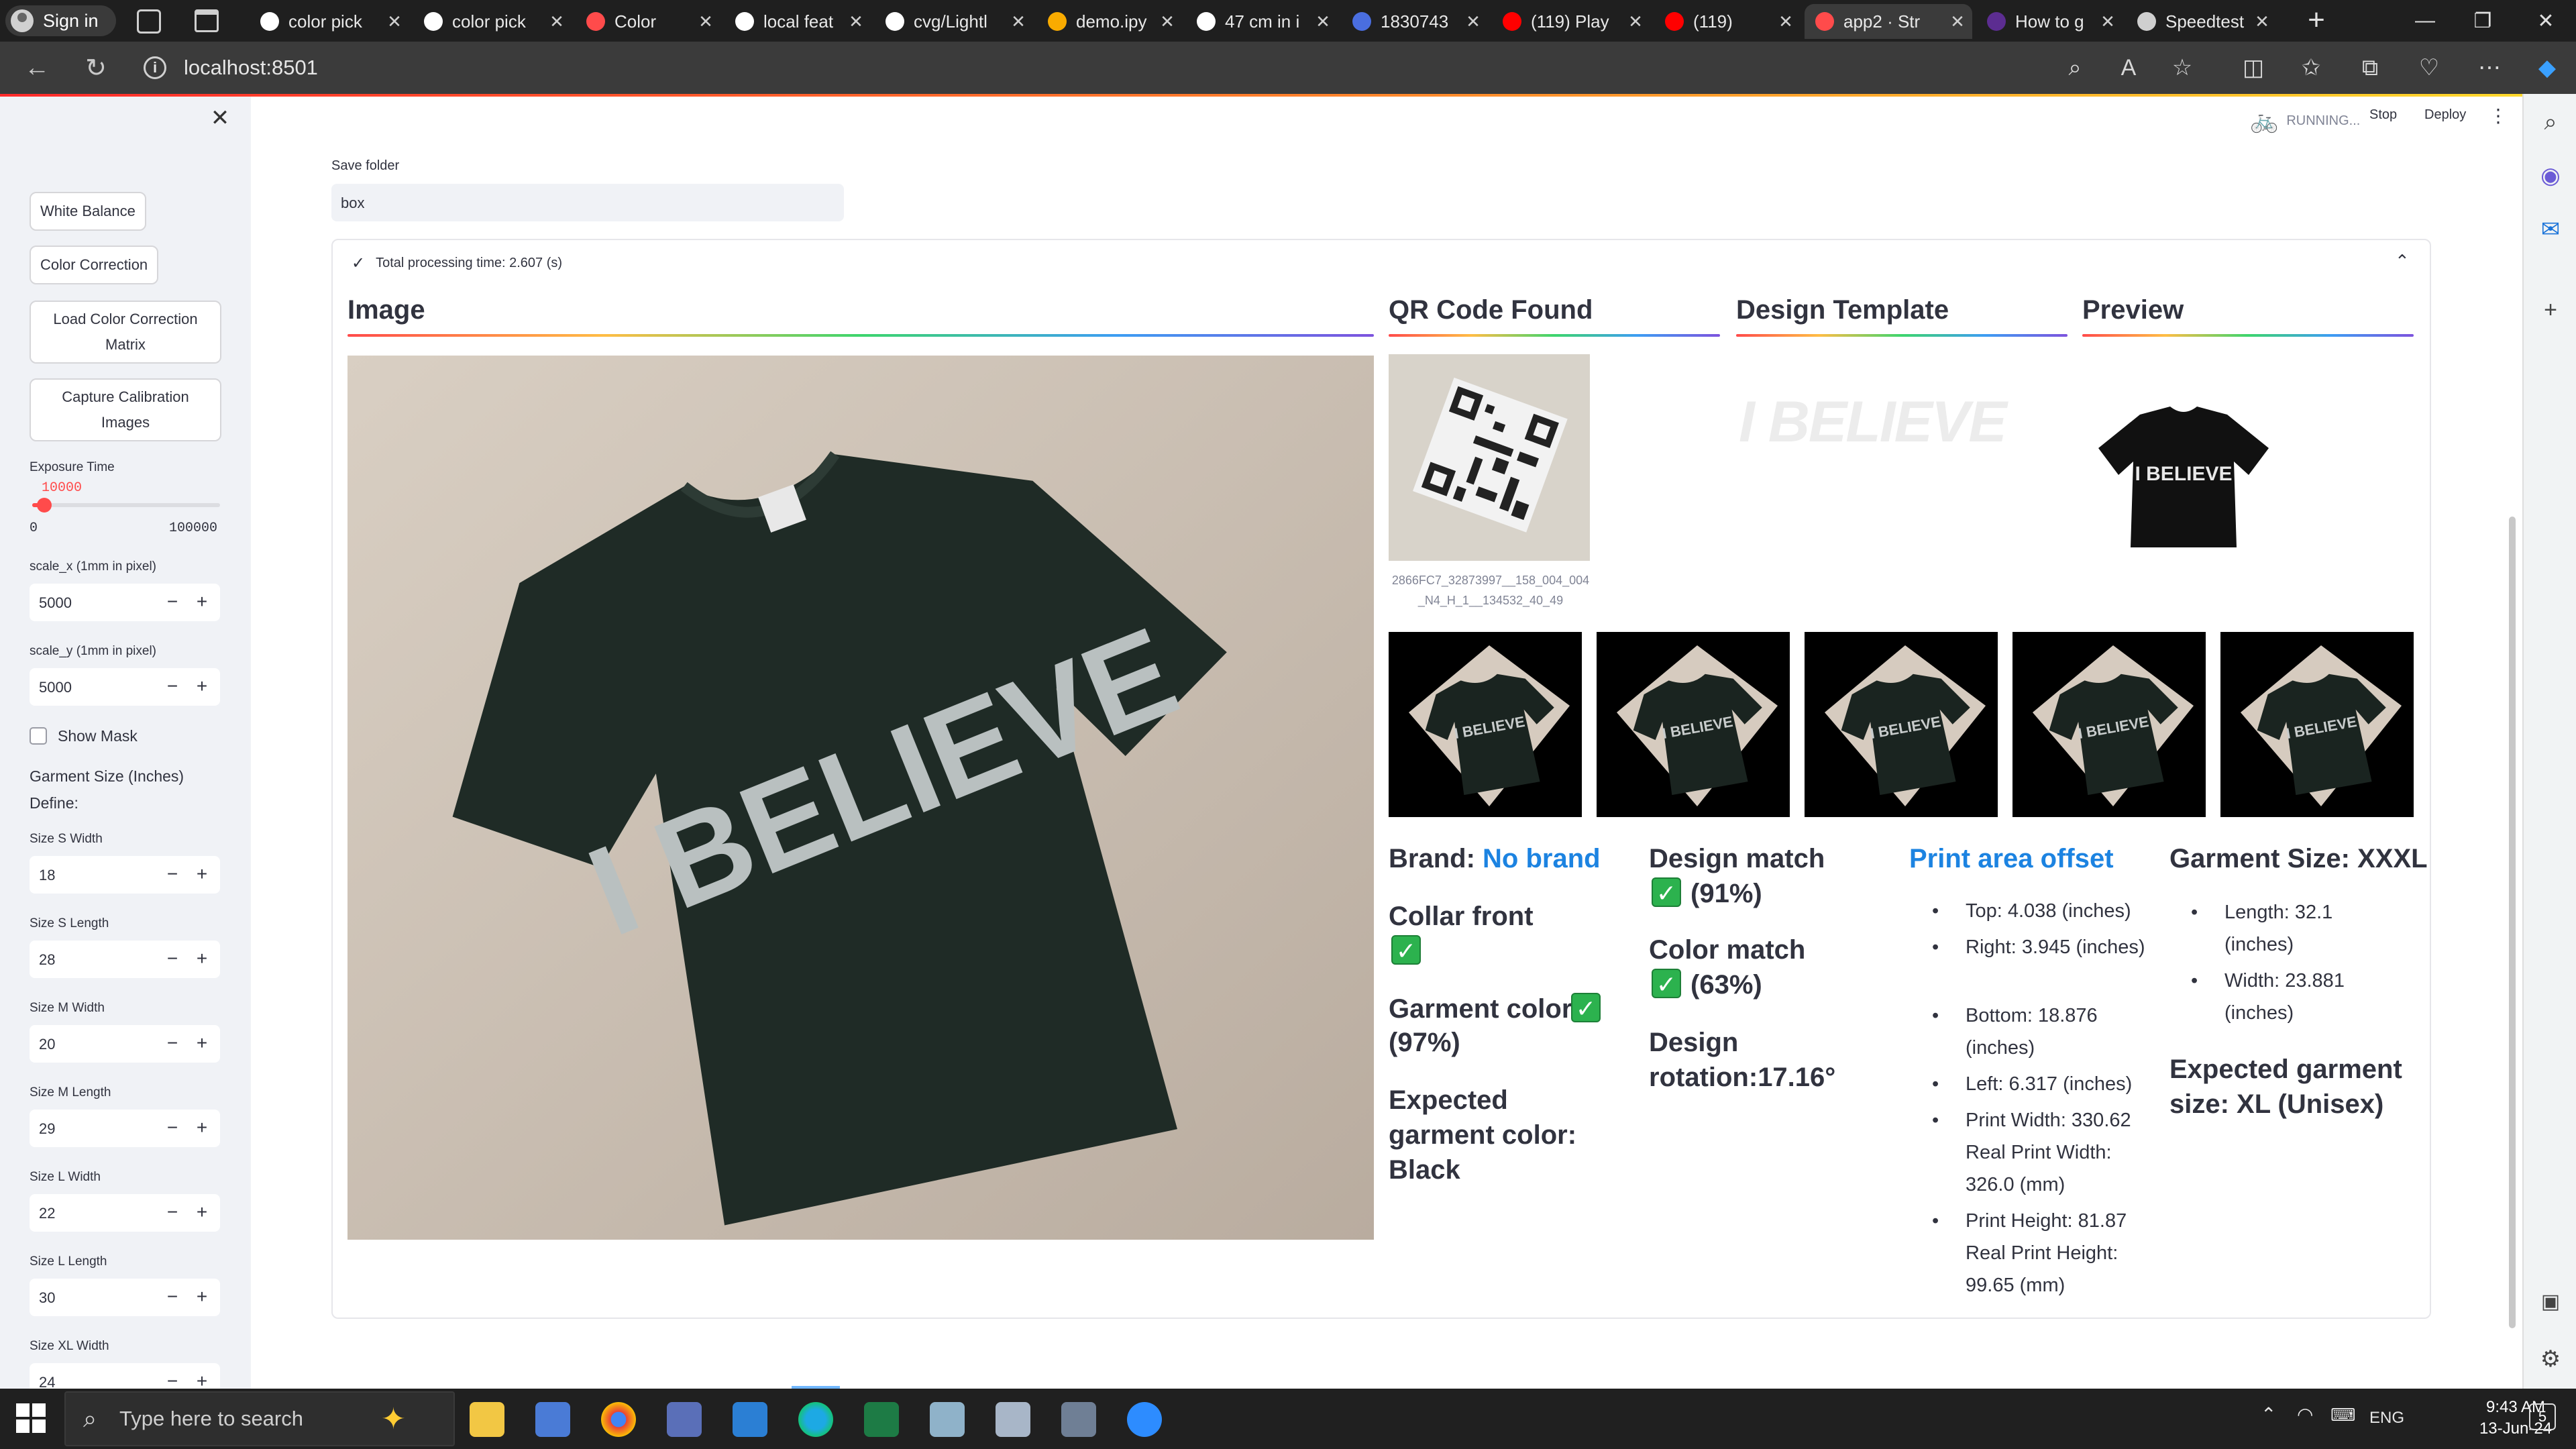 The width and height of the screenshot is (2576, 1449). Describe the element at coordinates (1571, 21) in the screenshot. I see `browser-tab: (119) Play ✕` at that location.